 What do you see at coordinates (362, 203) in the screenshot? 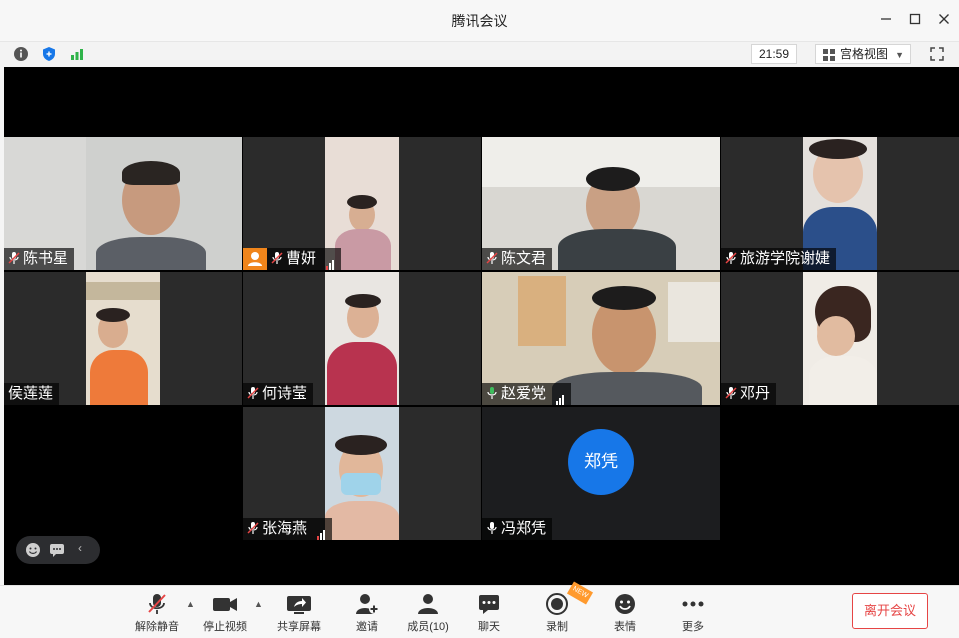
I see `video-tile: 曹妍` at bounding box center [362, 203].